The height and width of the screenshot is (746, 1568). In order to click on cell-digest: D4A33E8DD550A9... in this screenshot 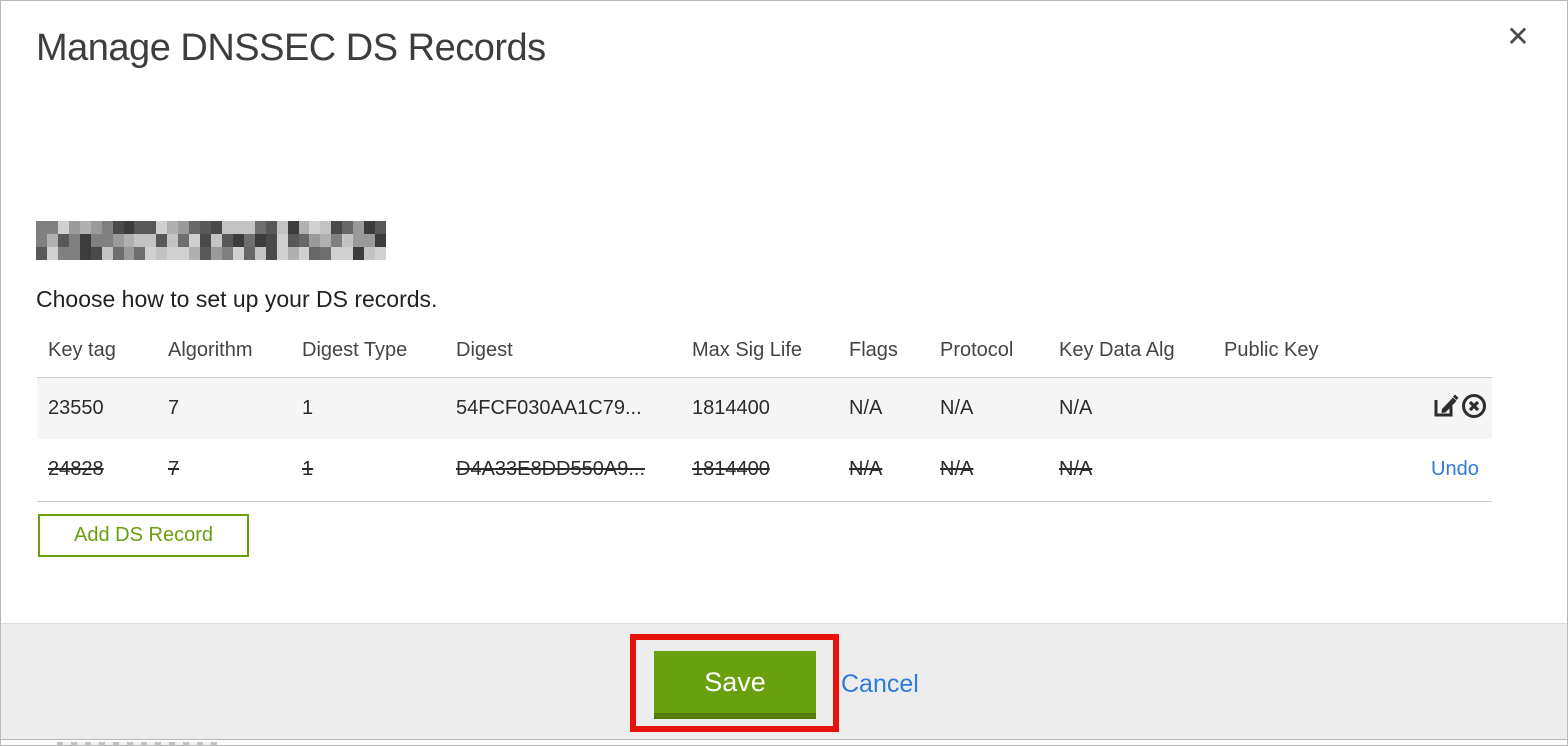, I will do `click(551, 469)`.